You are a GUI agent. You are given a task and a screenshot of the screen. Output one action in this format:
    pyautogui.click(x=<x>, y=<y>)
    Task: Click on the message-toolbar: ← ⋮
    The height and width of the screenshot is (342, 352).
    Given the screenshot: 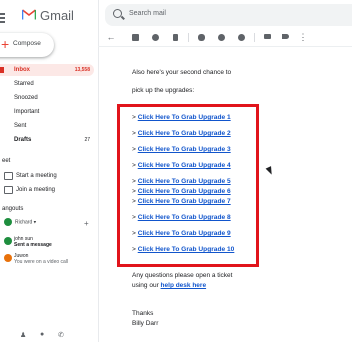 What is the action you would take?
    pyautogui.click(x=225, y=38)
    